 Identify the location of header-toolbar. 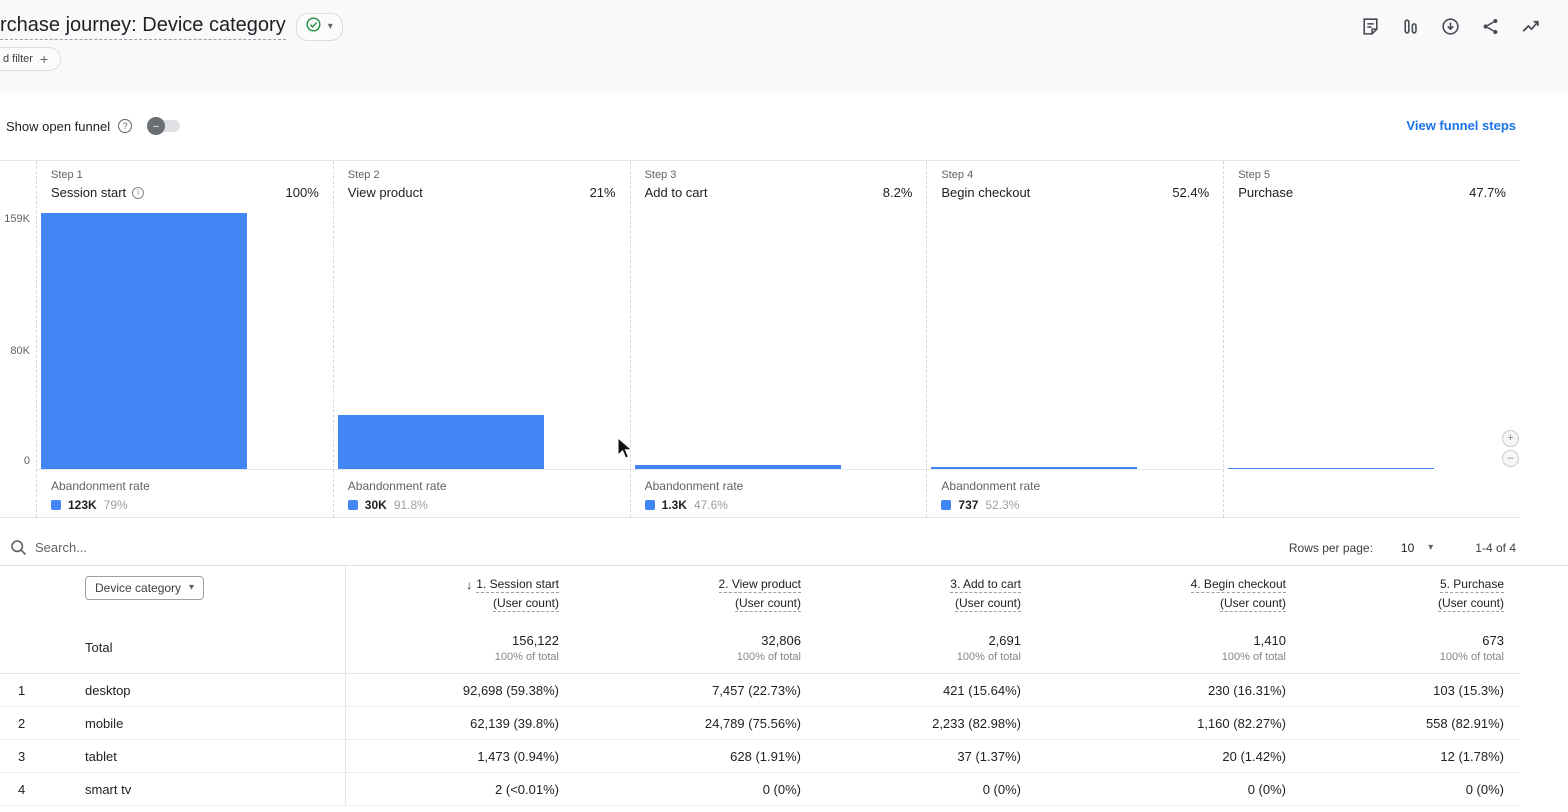
(1450, 26).